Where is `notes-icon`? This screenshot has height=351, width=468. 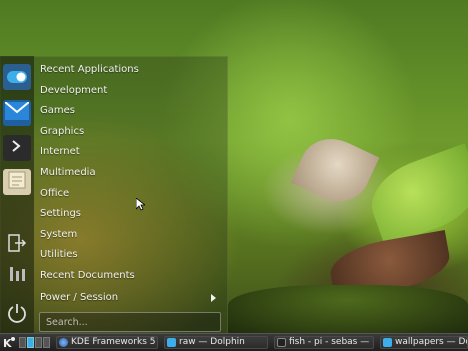
notes-icon is located at coordinates (17, 182).